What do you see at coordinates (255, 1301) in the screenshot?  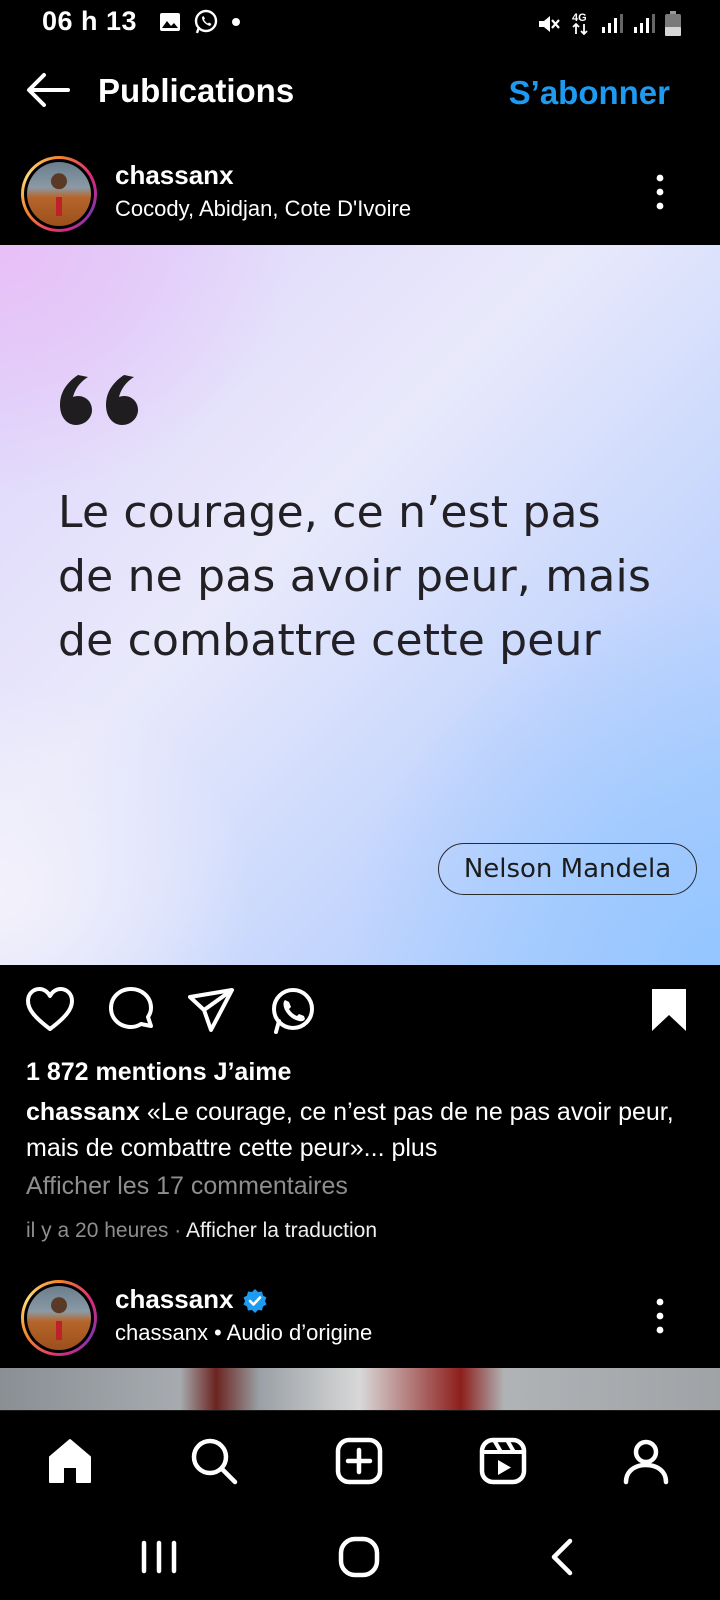 I see `verified-badge-icon` at bounding box center [255, 1301].